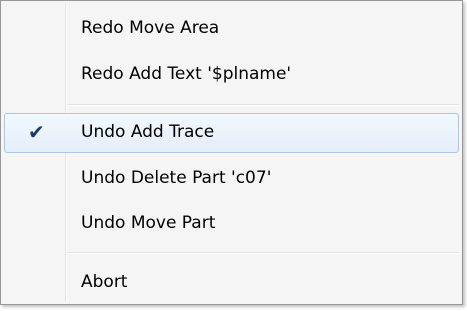 The height and width of the screenshot is (311, 467). I want to click on checkmark-icon: ✔, so click(36, 132).